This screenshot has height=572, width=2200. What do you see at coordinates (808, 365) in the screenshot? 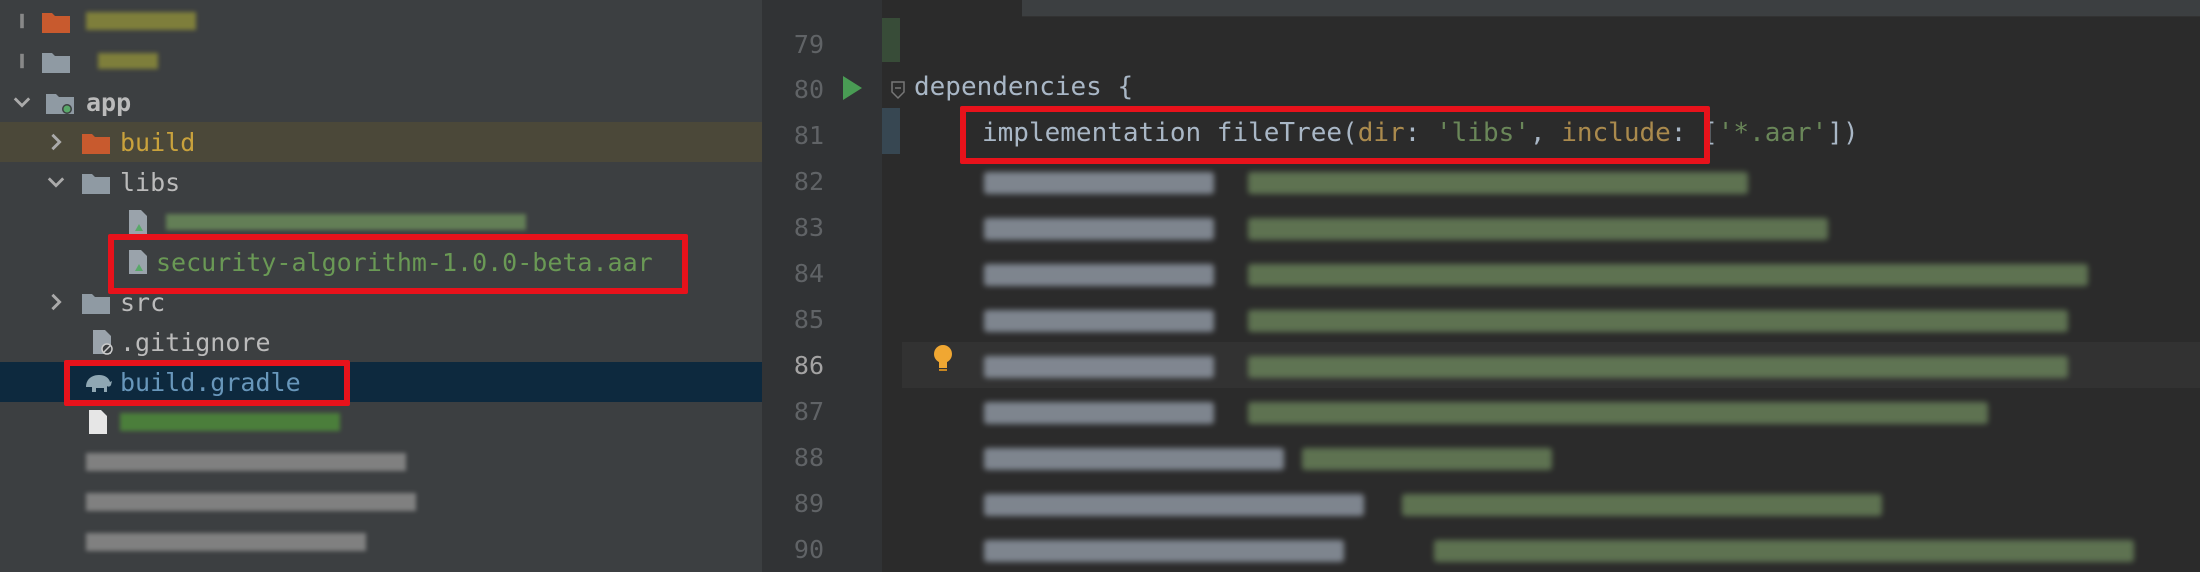
I see `line-number: 86` at bounding box center [808, 365].